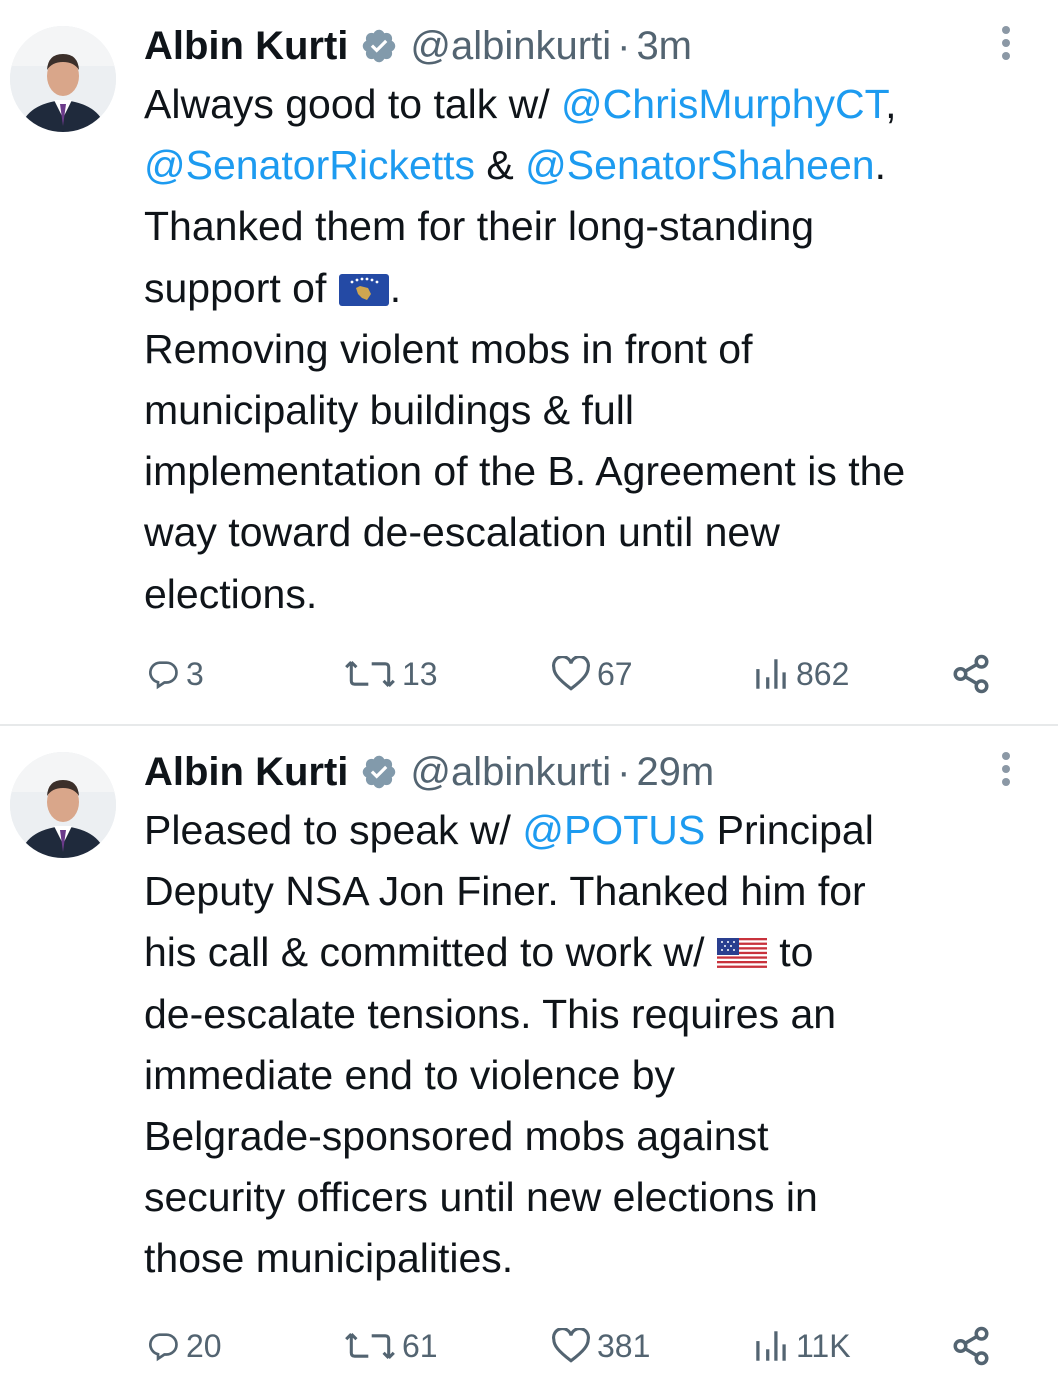 This screenshot has height=1398, width=1058. I want to click on tweet-text-line: immediate end to violence by, so click(594, 1075).